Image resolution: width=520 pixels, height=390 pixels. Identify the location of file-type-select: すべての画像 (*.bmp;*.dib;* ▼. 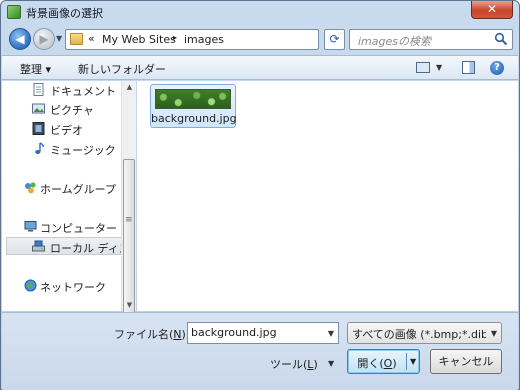
(424, 333).